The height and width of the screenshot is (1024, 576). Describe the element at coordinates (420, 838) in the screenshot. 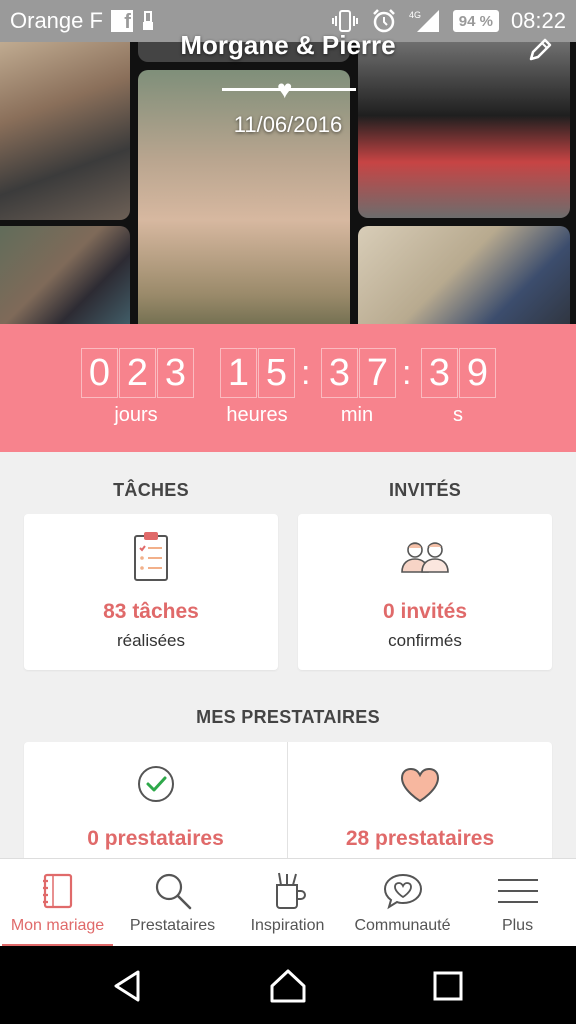

I see `favorite-vendors-count: 28 prestataires` at that location.